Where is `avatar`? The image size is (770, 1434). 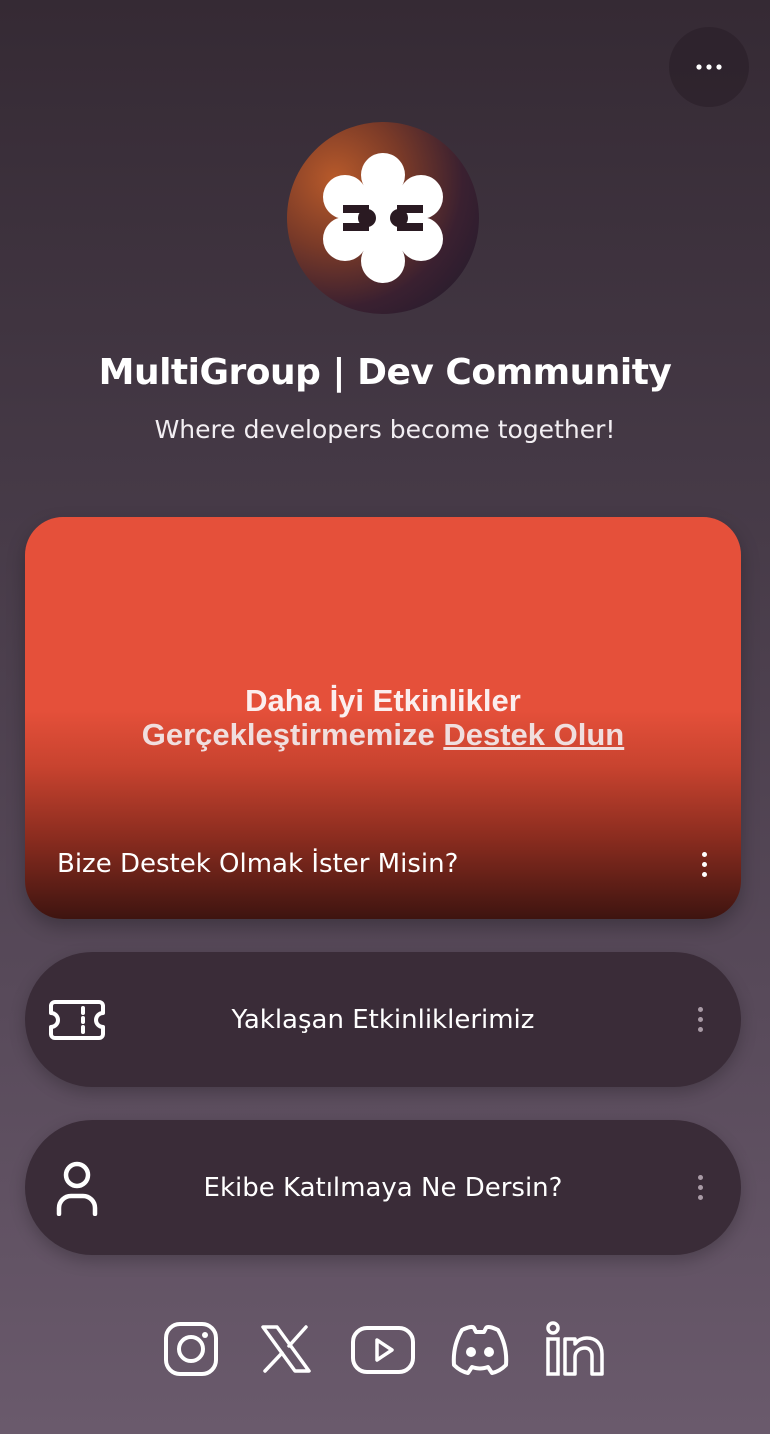
avatar is located at coordinates (383, 218).